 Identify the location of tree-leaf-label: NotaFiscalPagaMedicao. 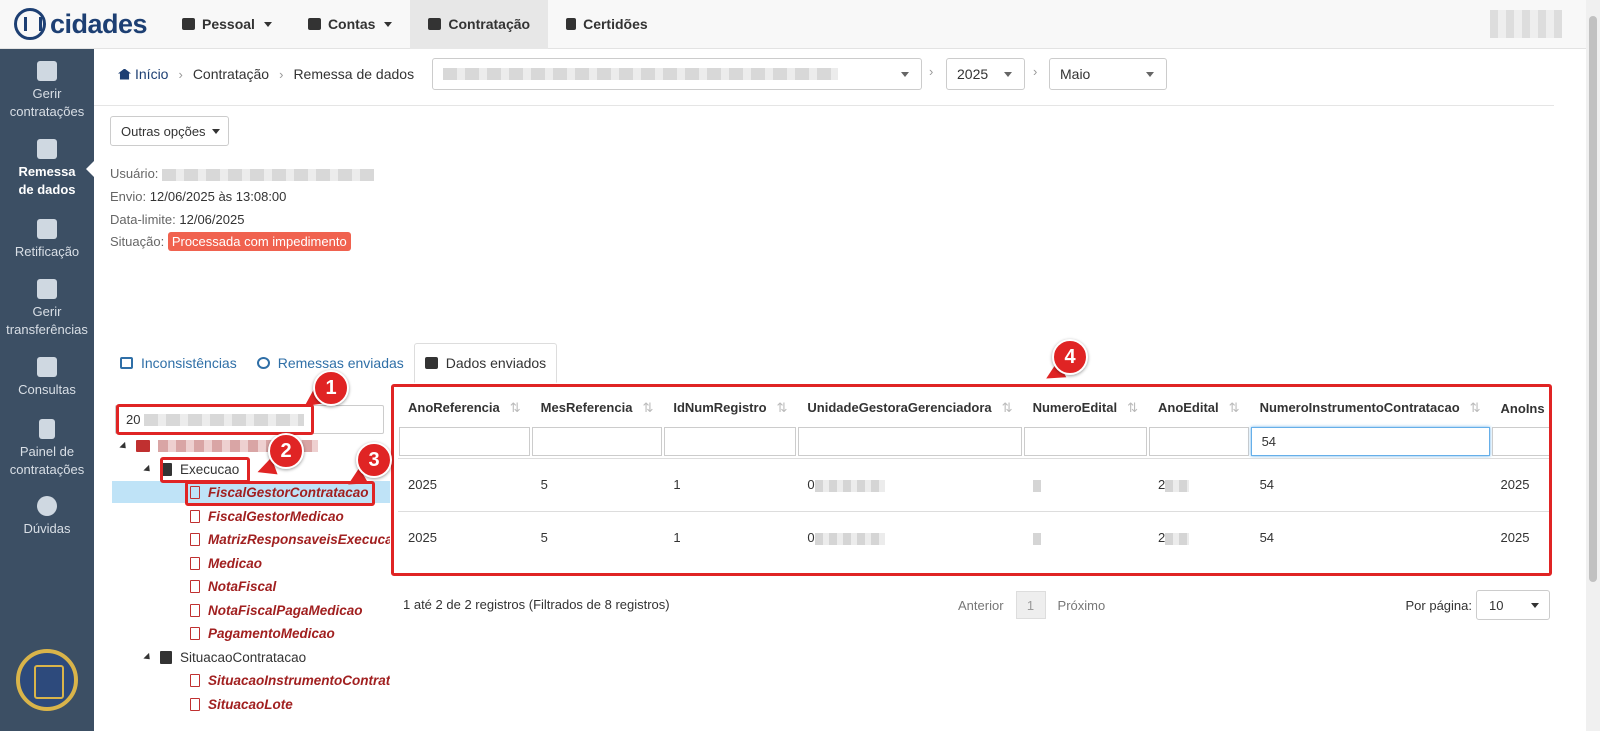
(285, 610).